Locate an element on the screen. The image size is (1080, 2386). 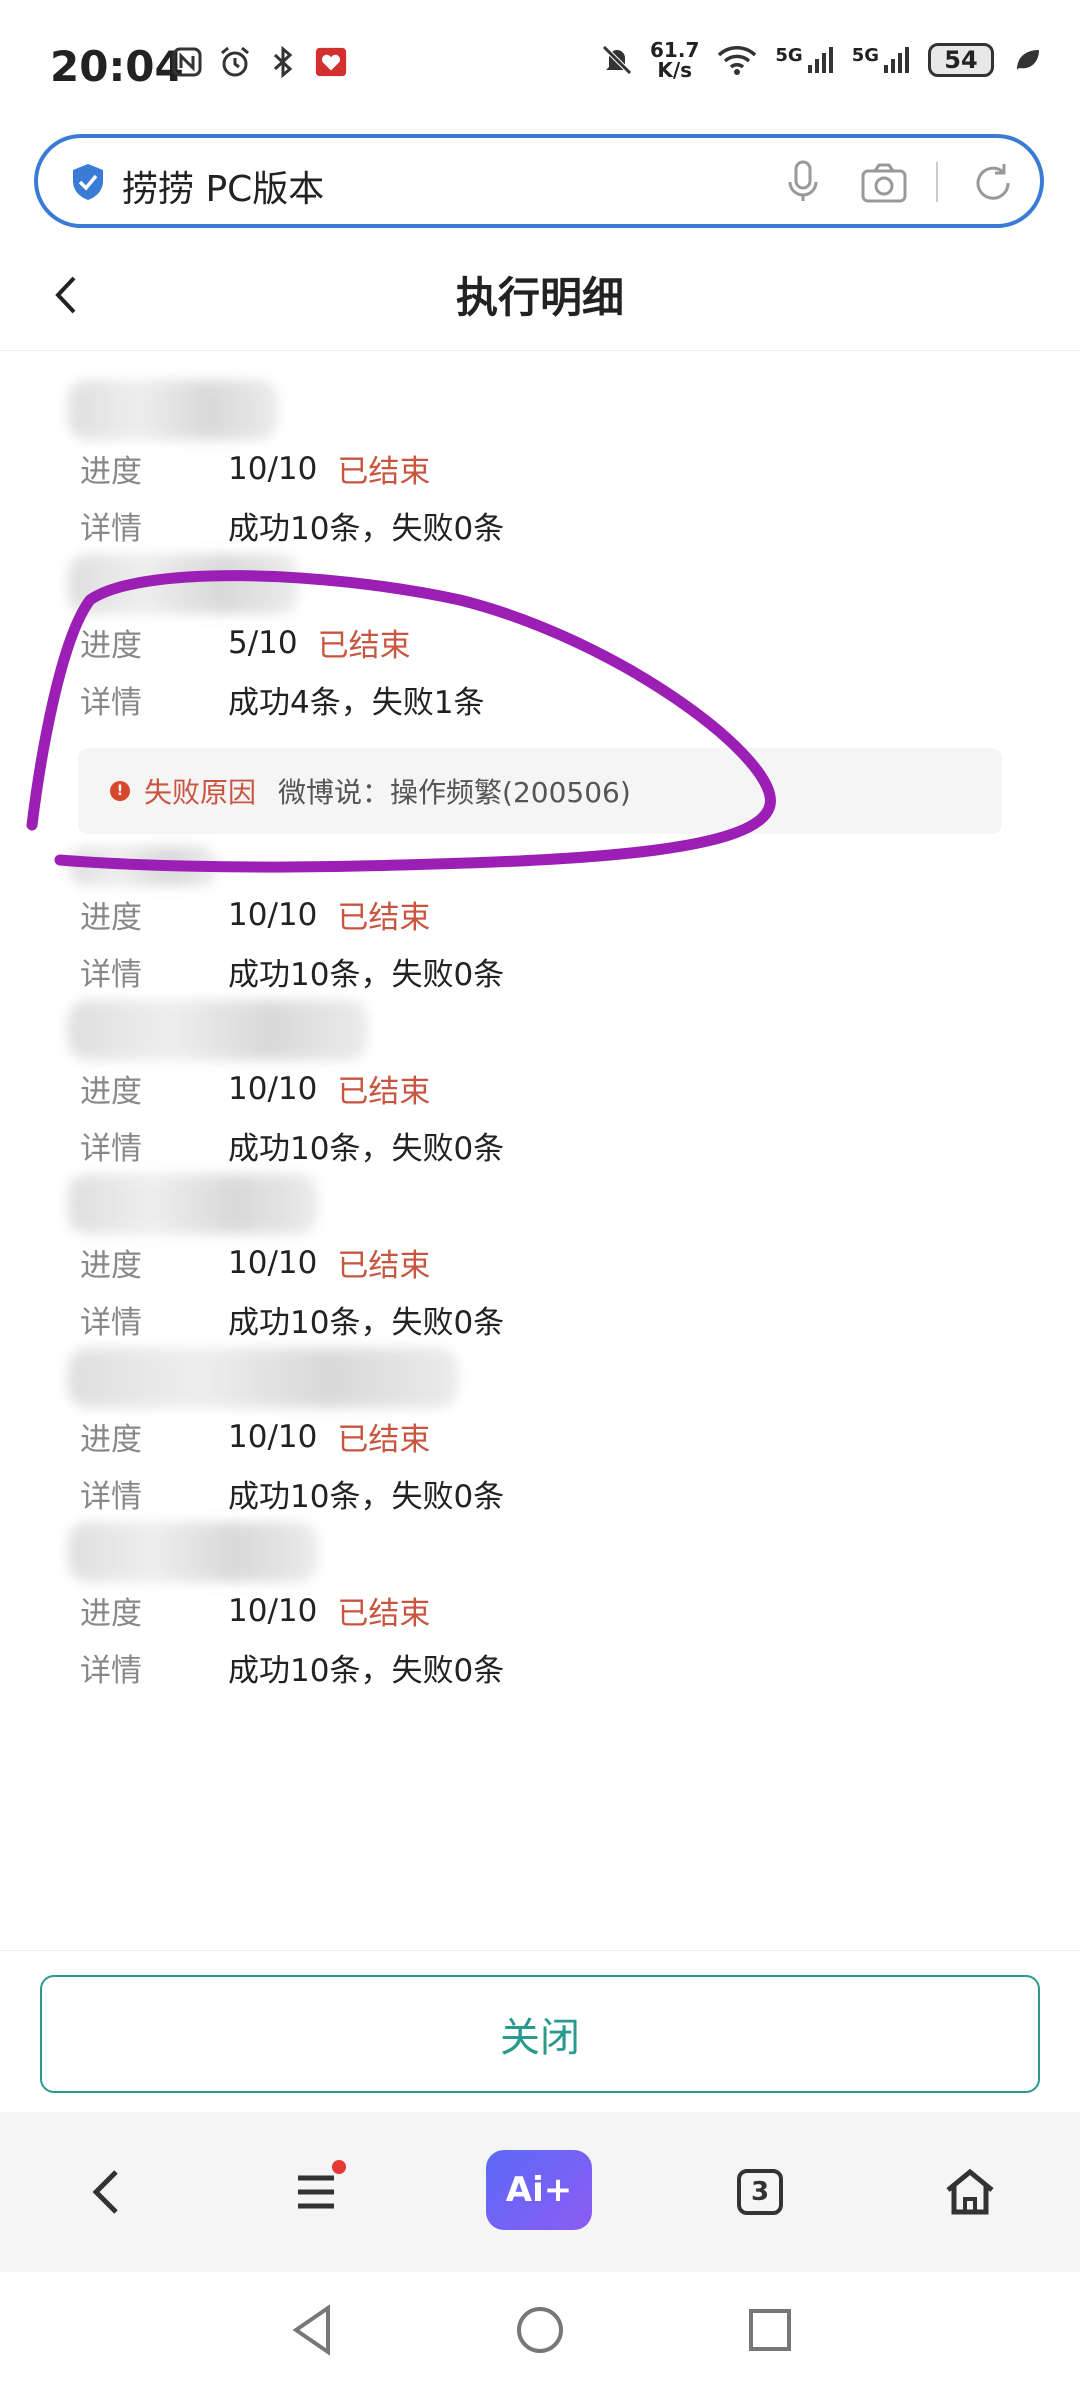
browser-toolbar: Ai+ 3 is located at coordinates (540, 2192).